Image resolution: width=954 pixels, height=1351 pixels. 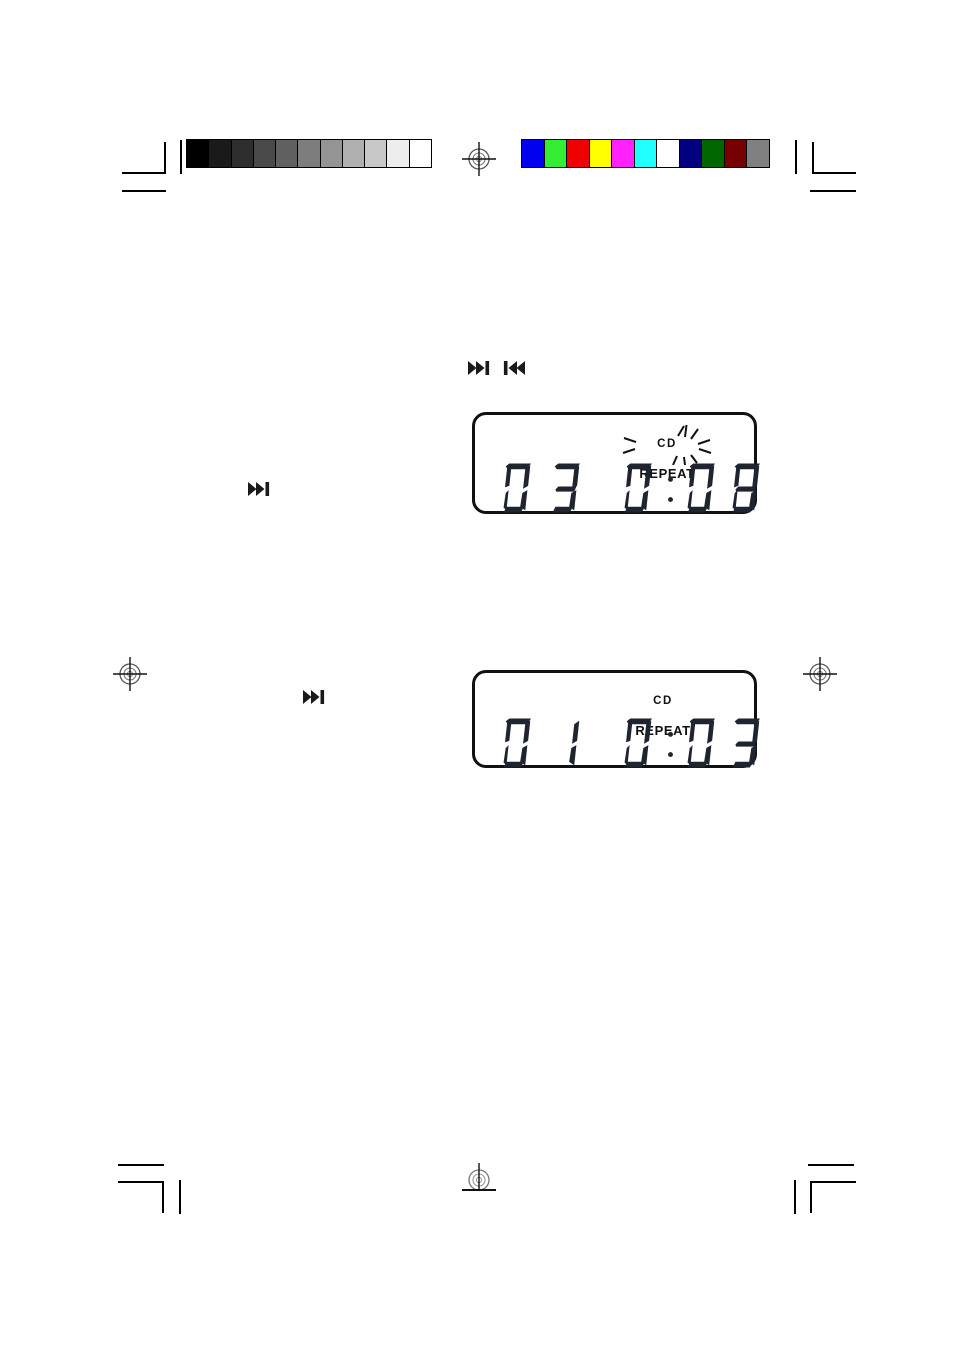 What do you see at coordinates (496, 370) in the screenshot?
I see `transport-icon-row` at bounding box center [496, 370].